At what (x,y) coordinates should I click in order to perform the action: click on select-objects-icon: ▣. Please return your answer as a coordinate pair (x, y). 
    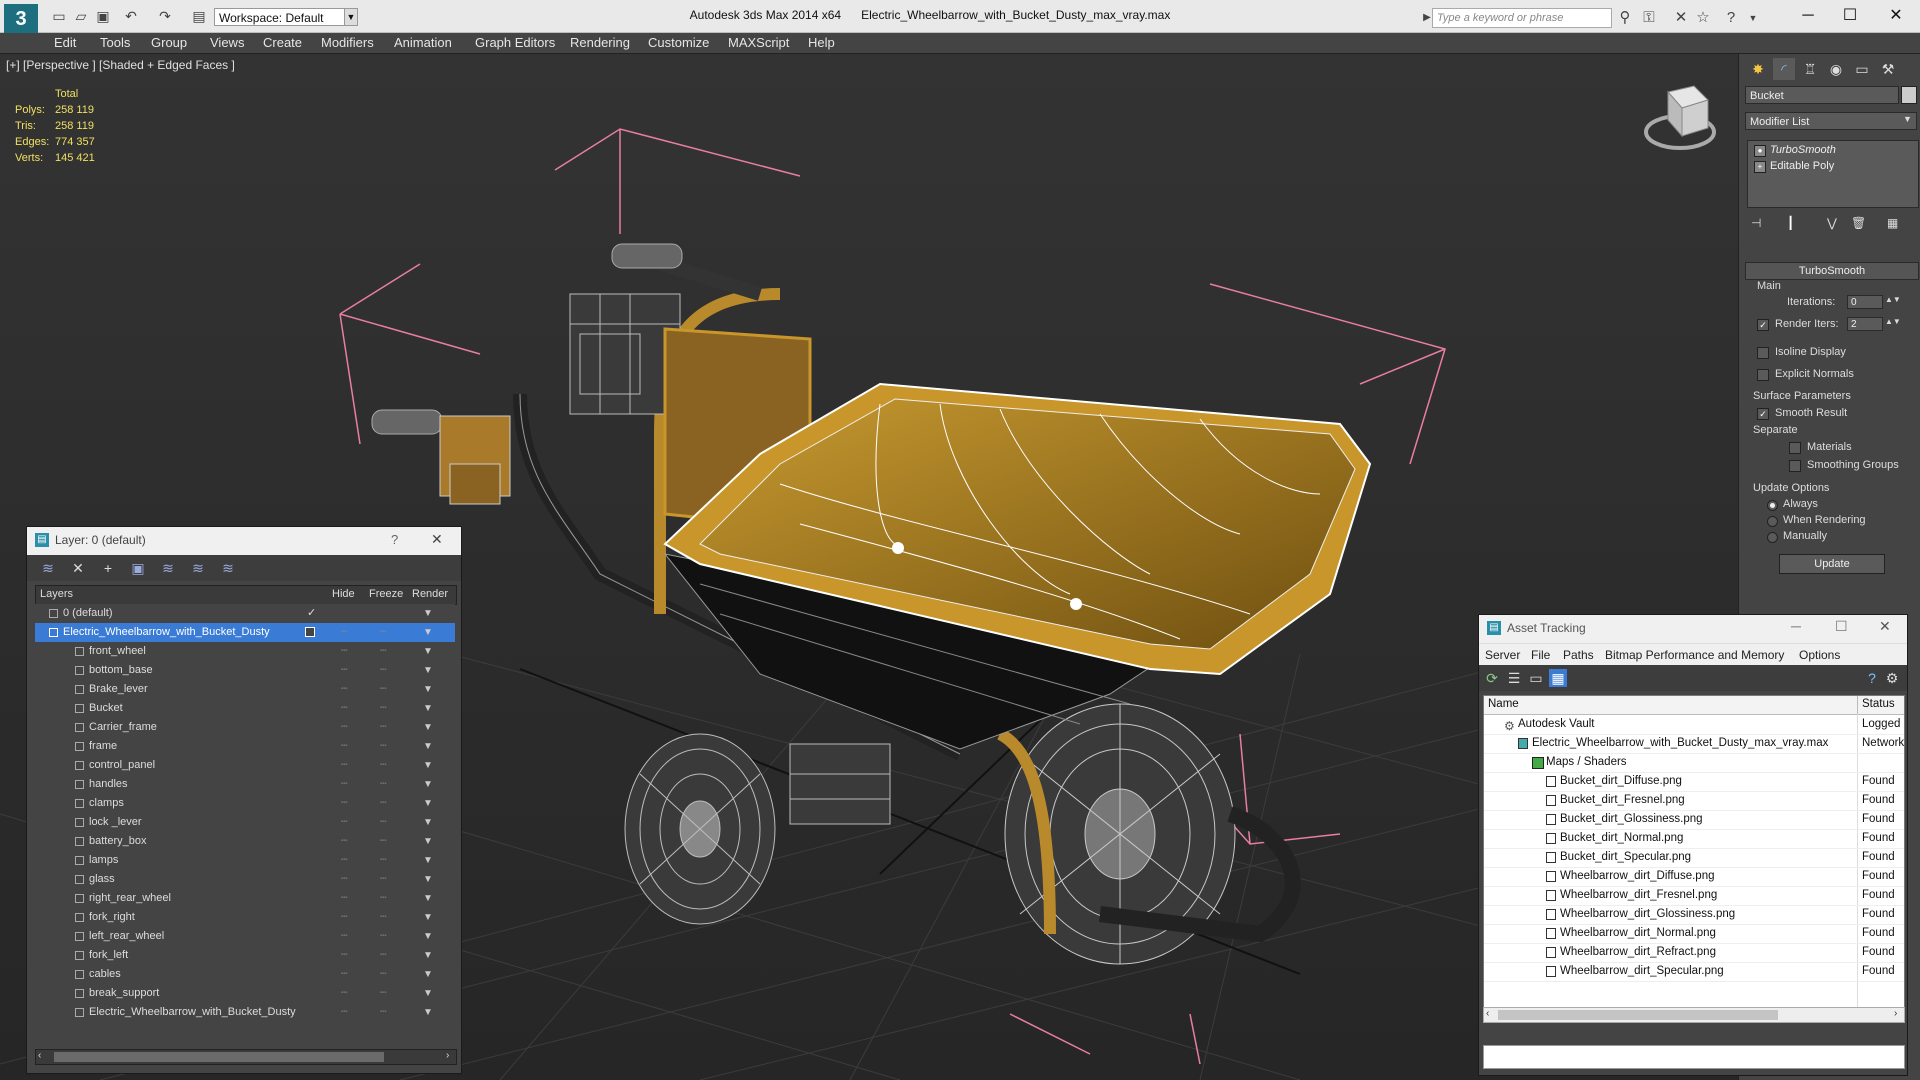
    Looking at the image, I should click on (138, 568).